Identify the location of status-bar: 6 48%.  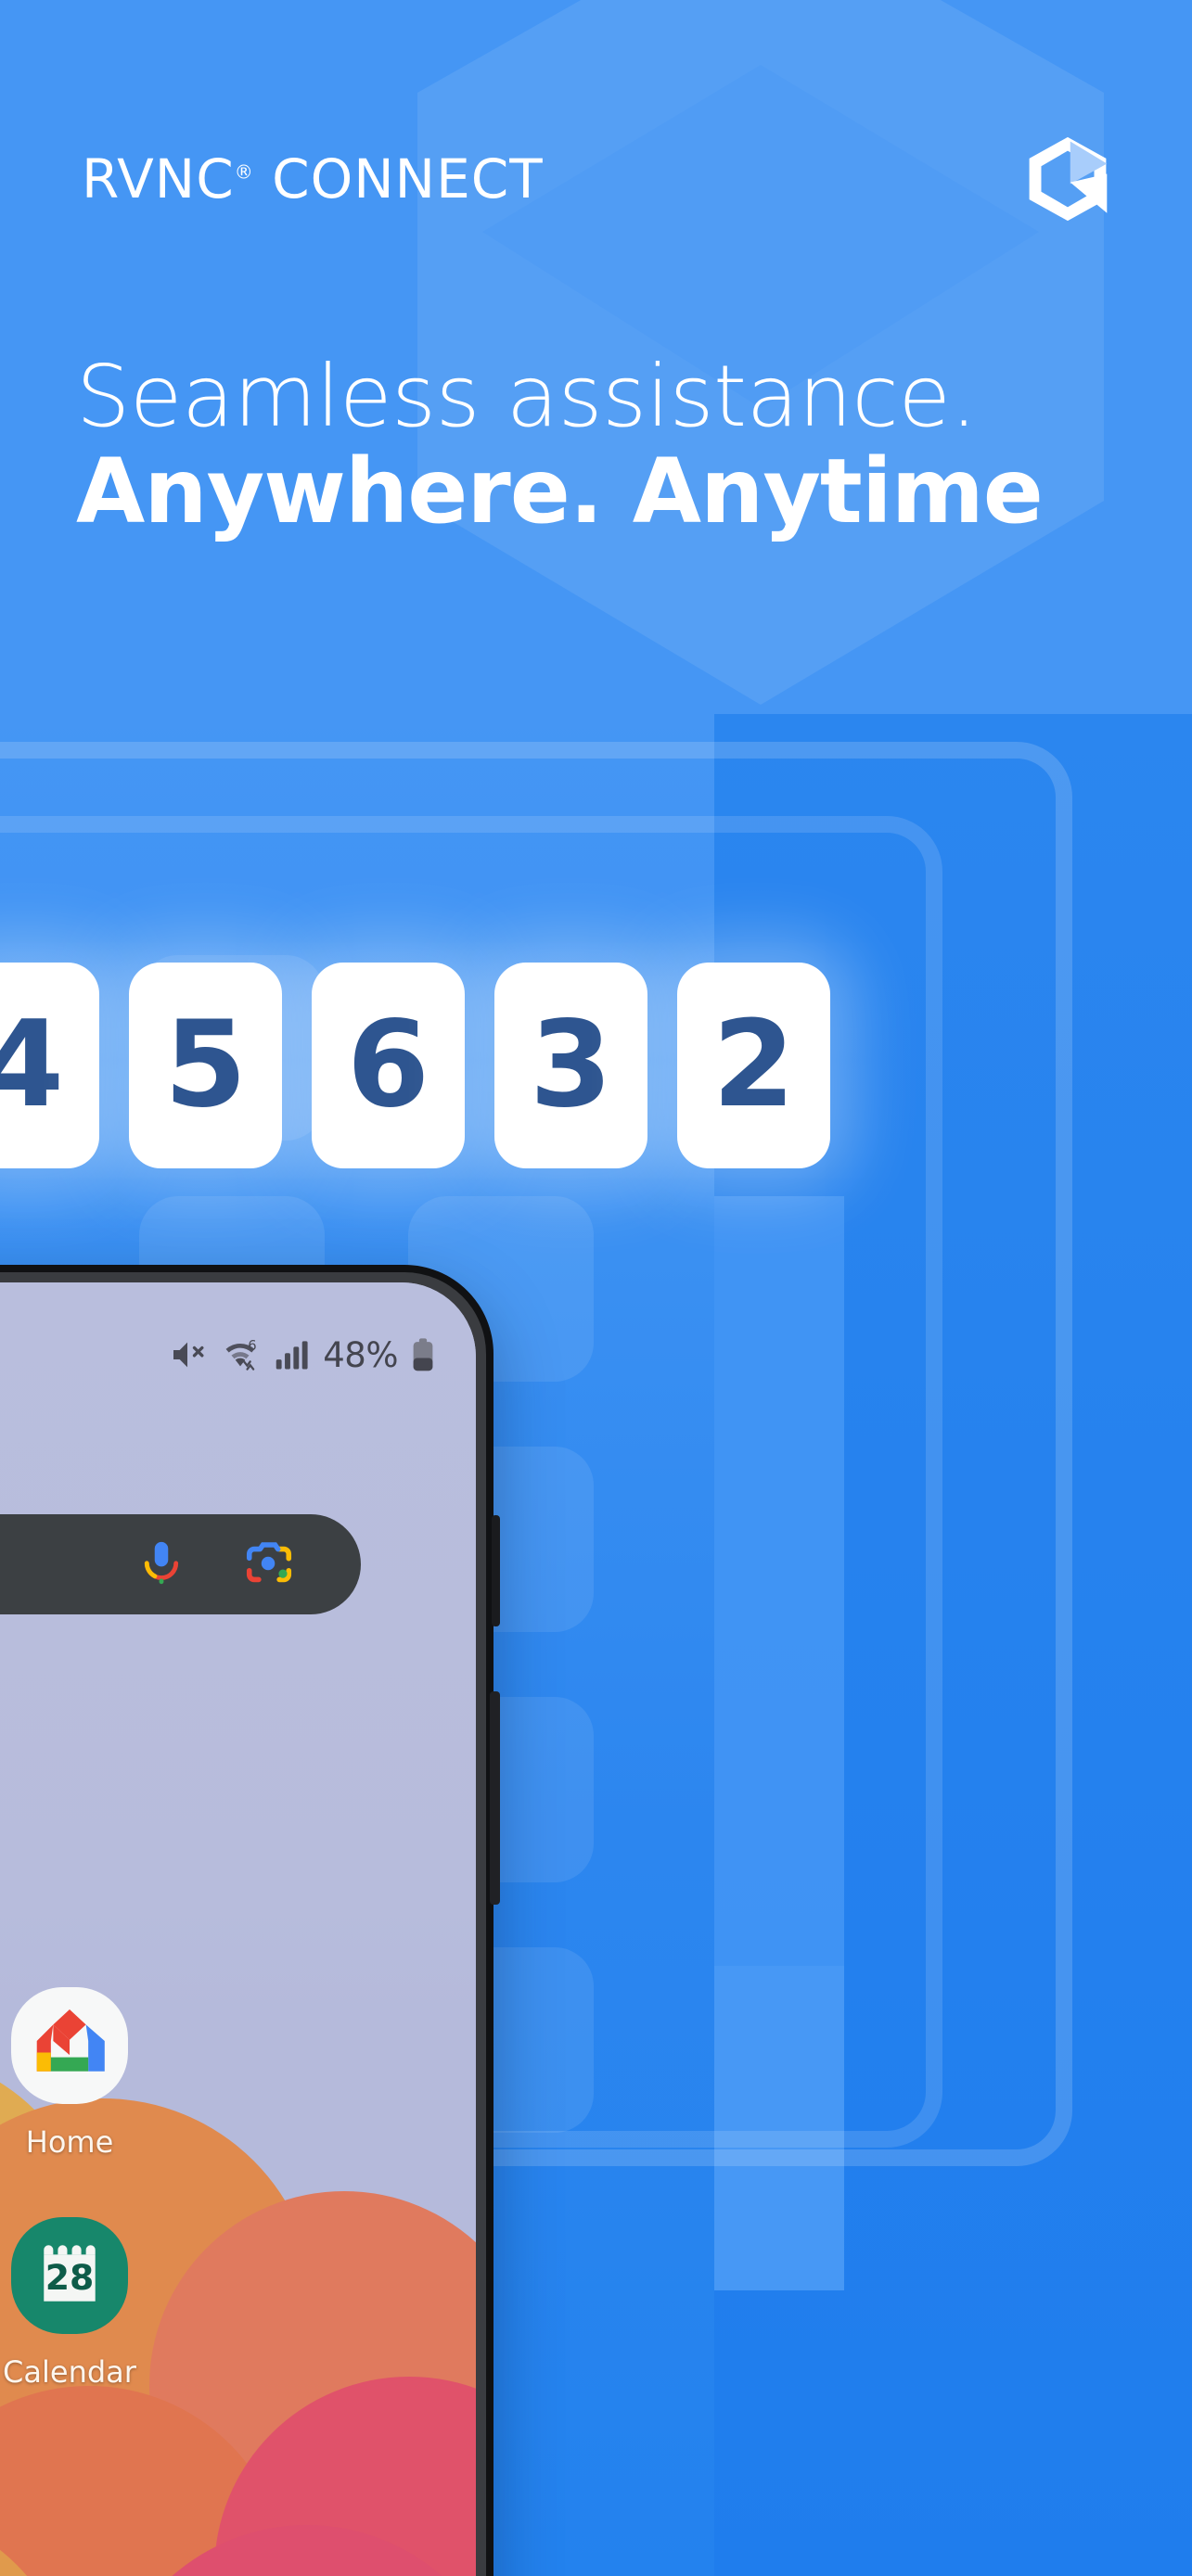
(238, 1355).